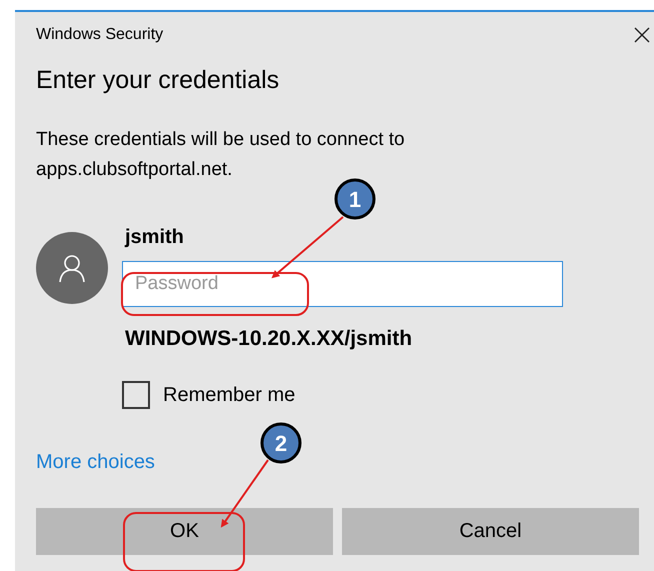 The image size is (654, 571). What do you see at coordinates (490, 531) in the screenshot?
I see `cancel-button: Cancel` at bounding box center [490, 531].